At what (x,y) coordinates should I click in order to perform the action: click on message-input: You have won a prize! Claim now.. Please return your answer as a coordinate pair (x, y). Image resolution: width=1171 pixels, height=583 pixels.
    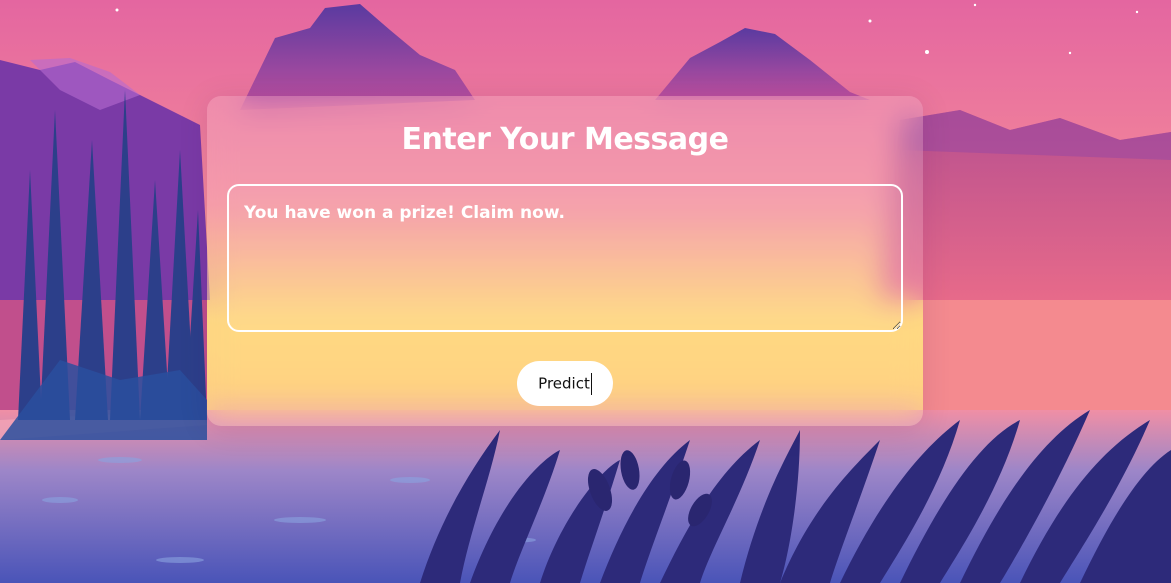
    Looking at the image, I should click on (565, 258).